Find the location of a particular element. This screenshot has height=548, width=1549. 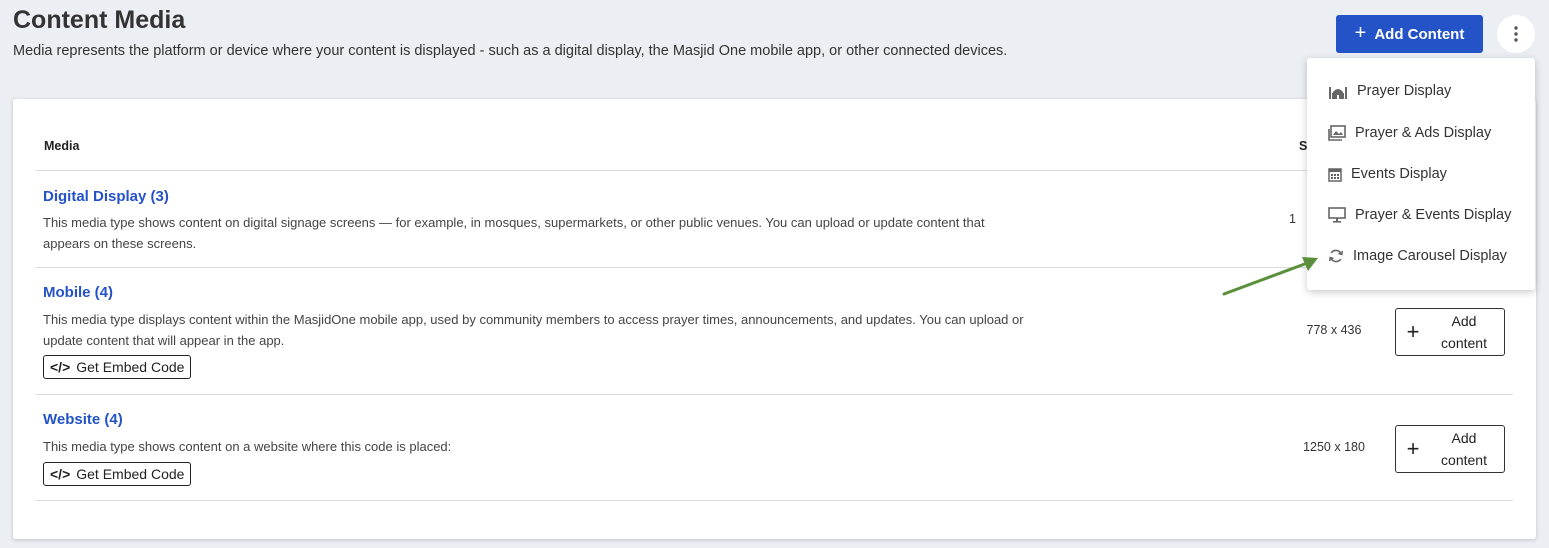

media-size-mobile: 778 x 436 is located at coordinates (1334, 330).